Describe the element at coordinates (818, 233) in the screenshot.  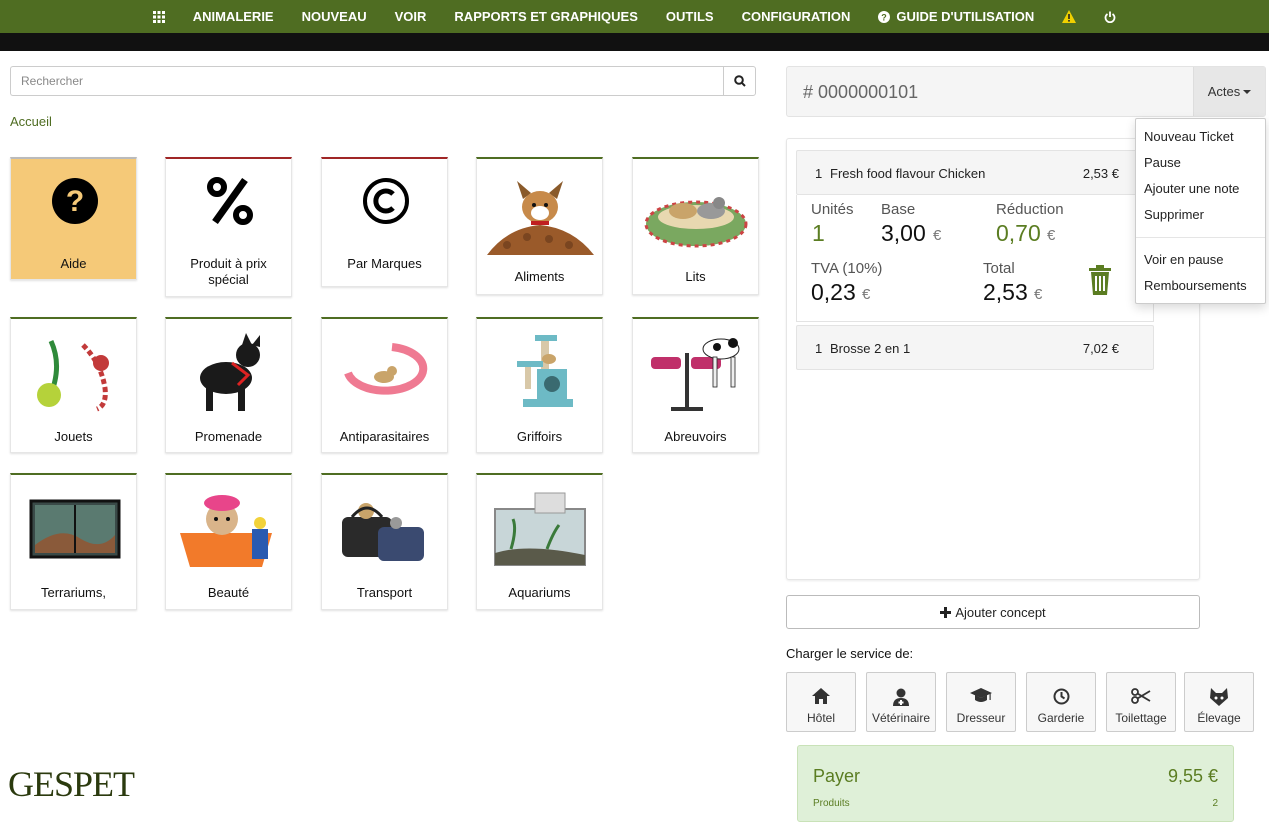
I see `units-value: 1` at that location.